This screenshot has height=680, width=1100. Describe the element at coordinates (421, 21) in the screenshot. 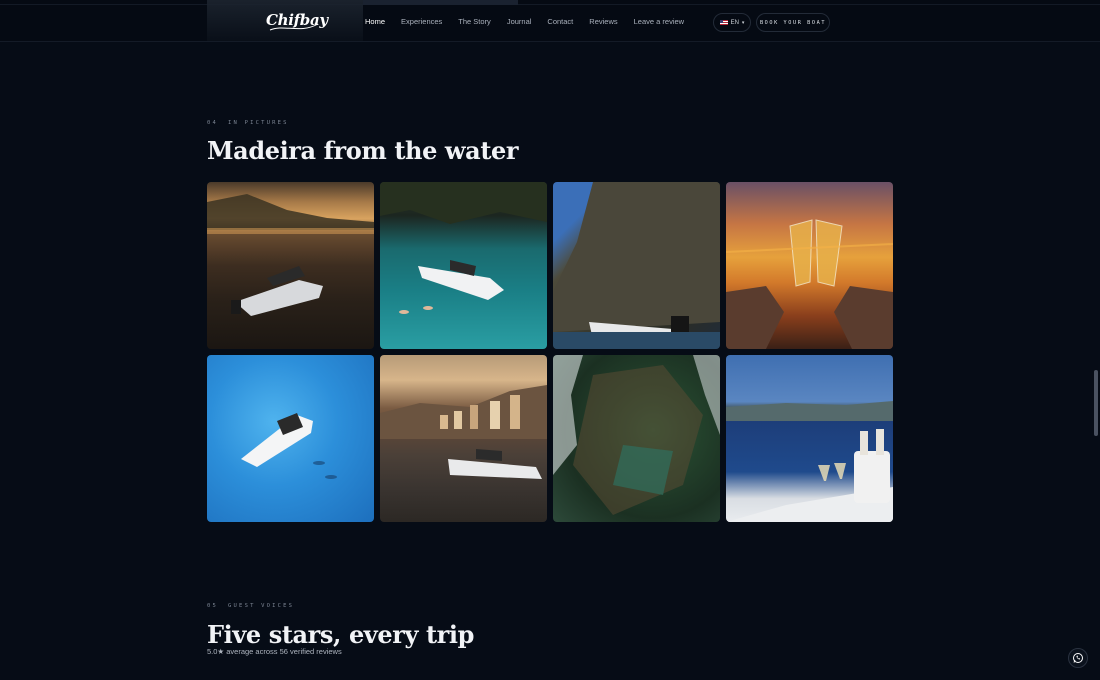

I see `nav-link-experiences: Experiences` at that location.